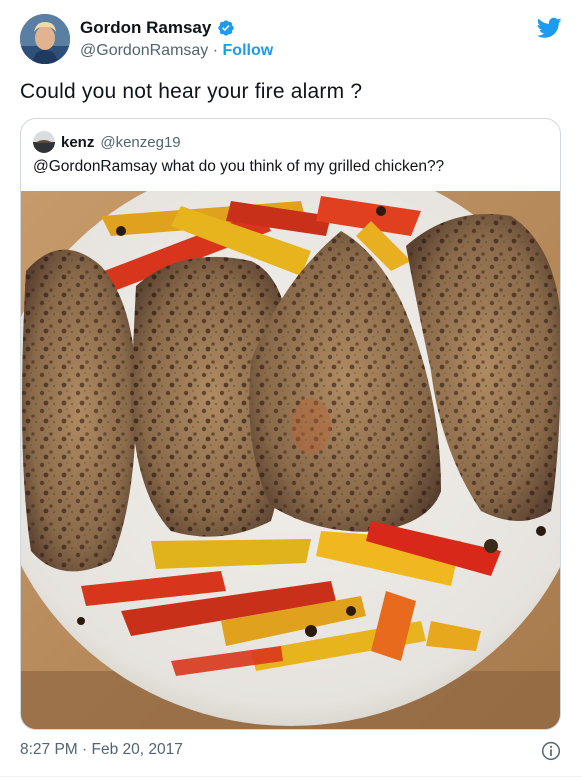 The image size is (582, 781). I want to click on author-name-row: Gordon Ramsay, so click(157, 28).